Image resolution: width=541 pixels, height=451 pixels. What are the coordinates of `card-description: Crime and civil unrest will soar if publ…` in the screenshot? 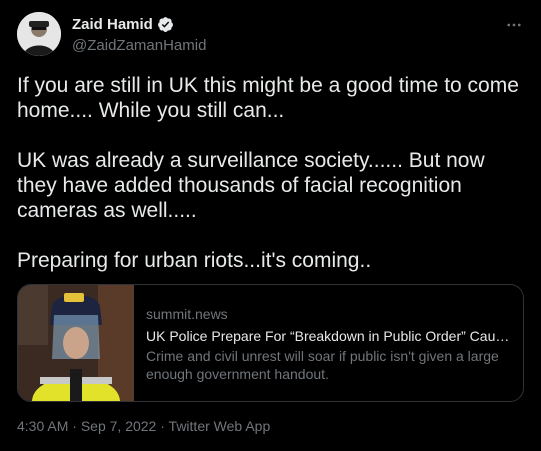 It's located at (322, 365).